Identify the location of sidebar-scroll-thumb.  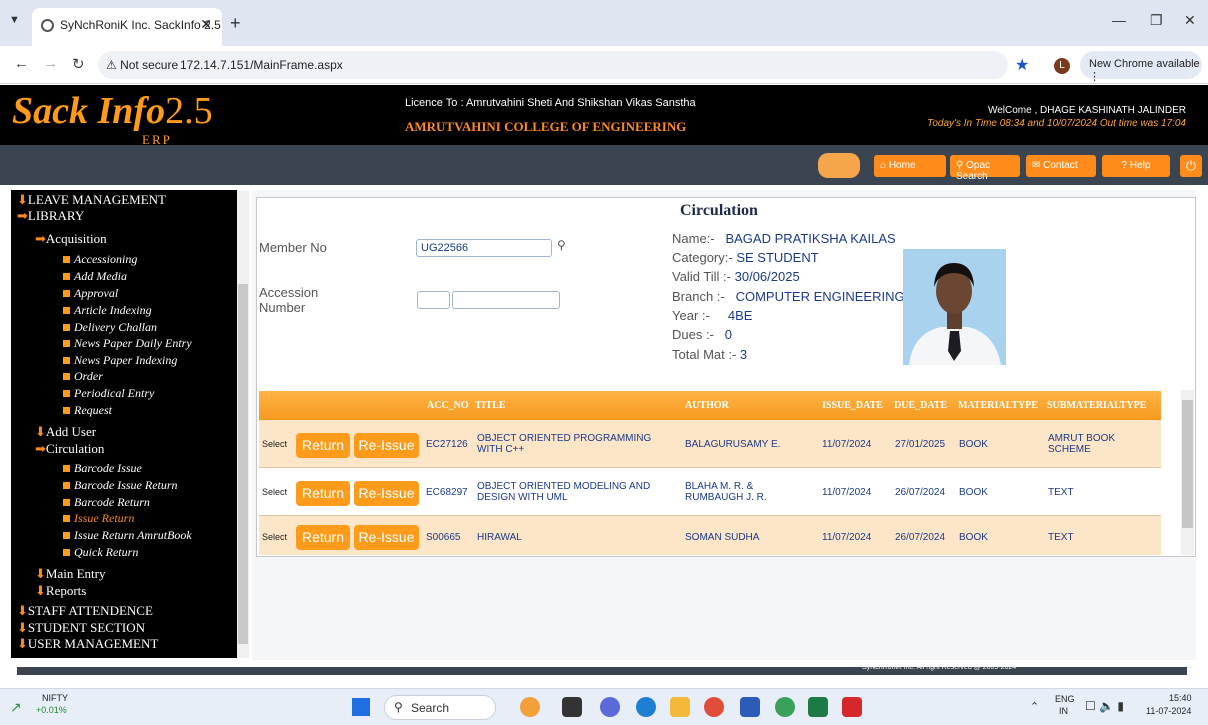
(243, 464).